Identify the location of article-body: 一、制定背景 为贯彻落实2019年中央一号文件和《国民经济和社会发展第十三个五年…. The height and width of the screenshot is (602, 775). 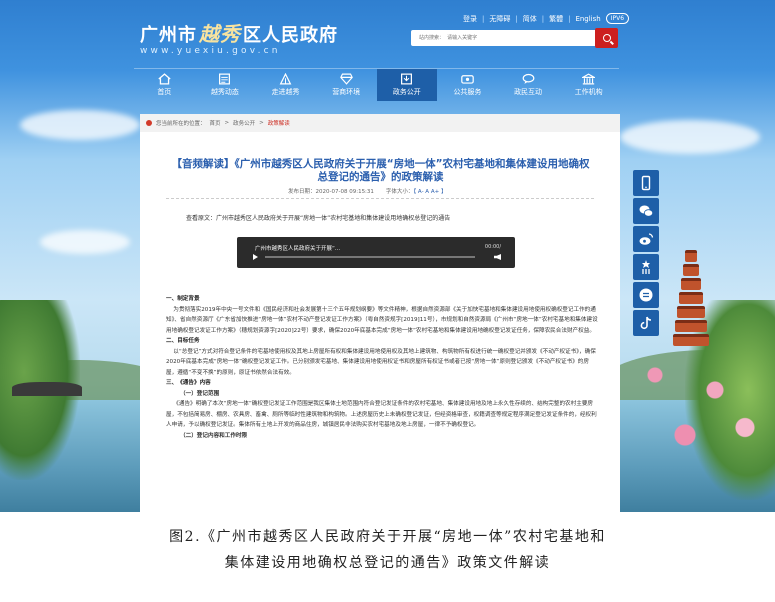
(383, 367).